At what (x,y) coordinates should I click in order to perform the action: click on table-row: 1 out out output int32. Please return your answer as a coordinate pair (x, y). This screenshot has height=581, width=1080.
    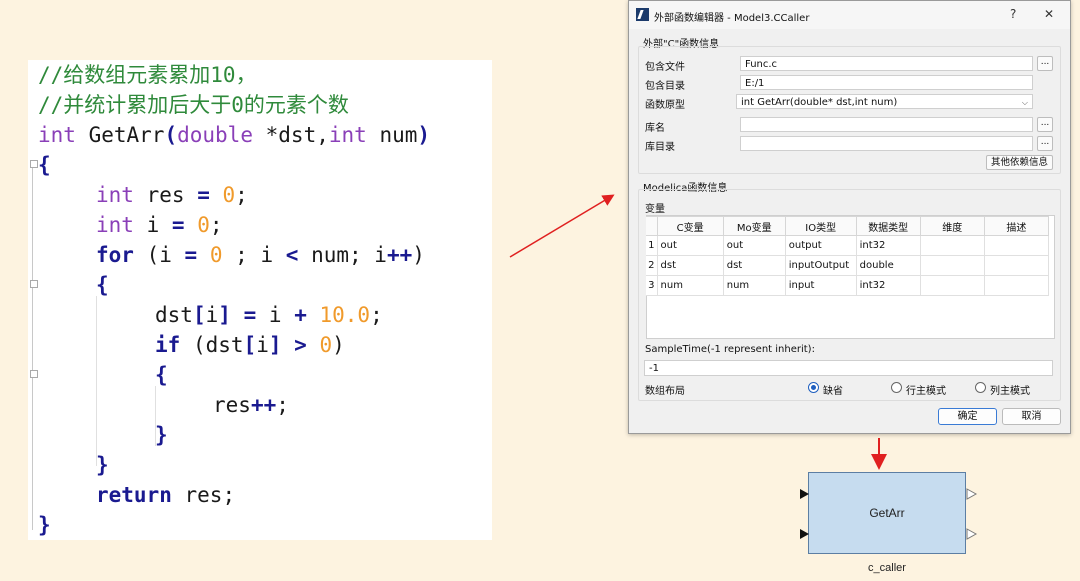
    Looking at the image, I should click on (848, 245).